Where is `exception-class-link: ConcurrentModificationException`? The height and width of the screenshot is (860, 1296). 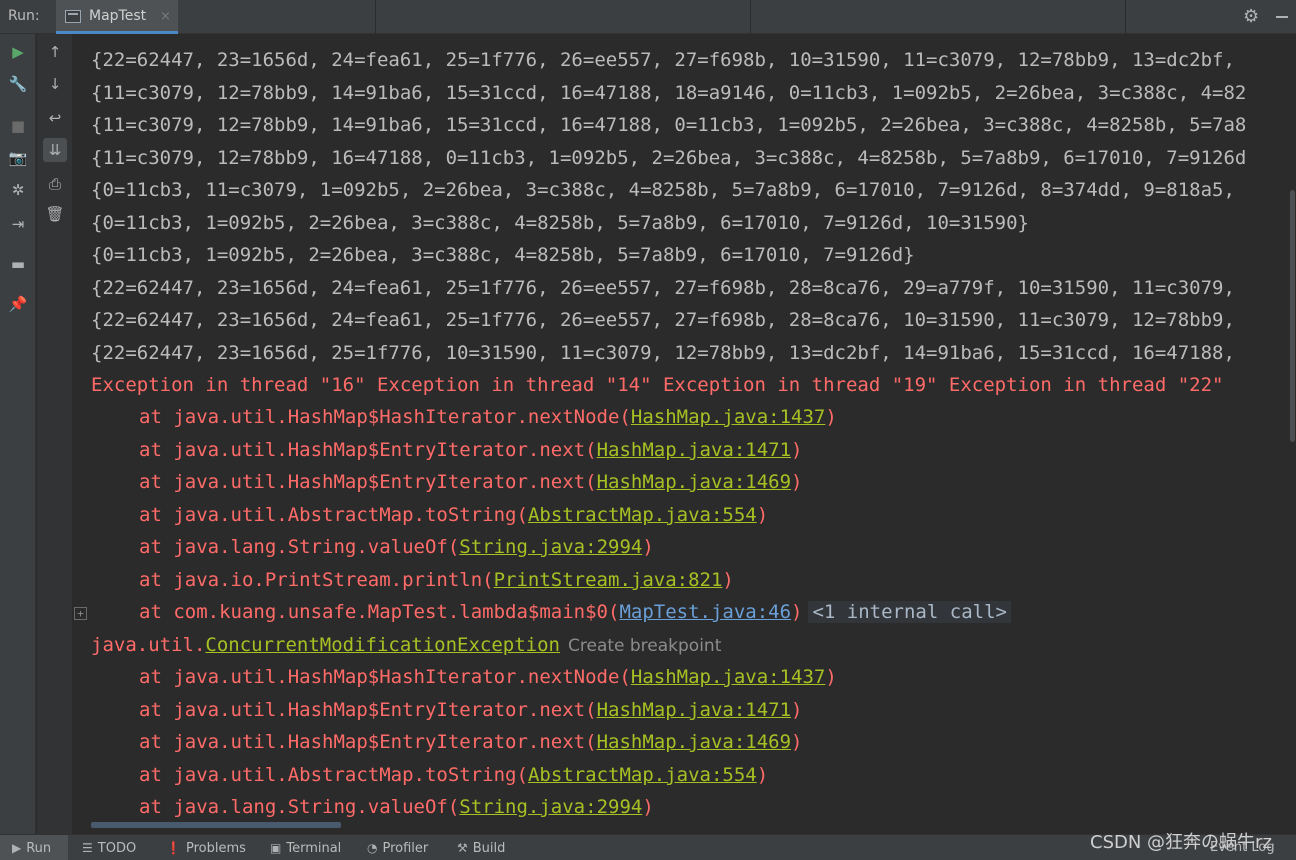 exception-class-link: ConcurrentModificationException is located at coordinates (382, 645).